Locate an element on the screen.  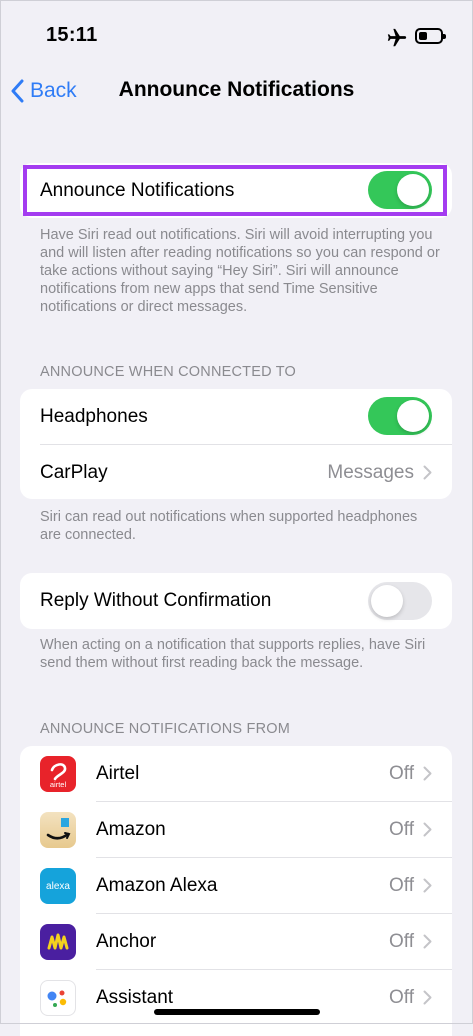
status-time: 15:11 is located at coordinates (72, 35).